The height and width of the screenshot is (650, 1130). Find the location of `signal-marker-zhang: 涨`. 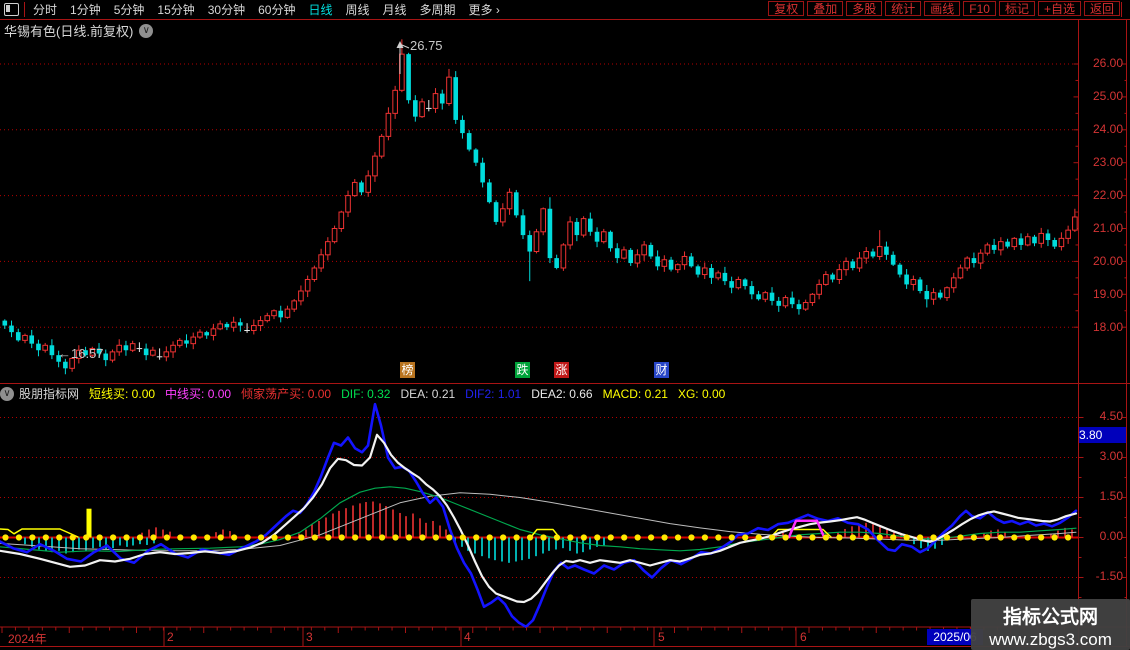

signal-marker-zhang: 涨 is located at coordinates (561, 370).